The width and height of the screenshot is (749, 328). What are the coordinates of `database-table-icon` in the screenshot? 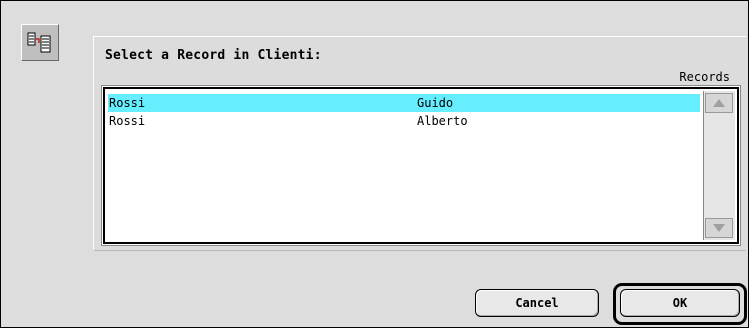 It's located at (39, 42).